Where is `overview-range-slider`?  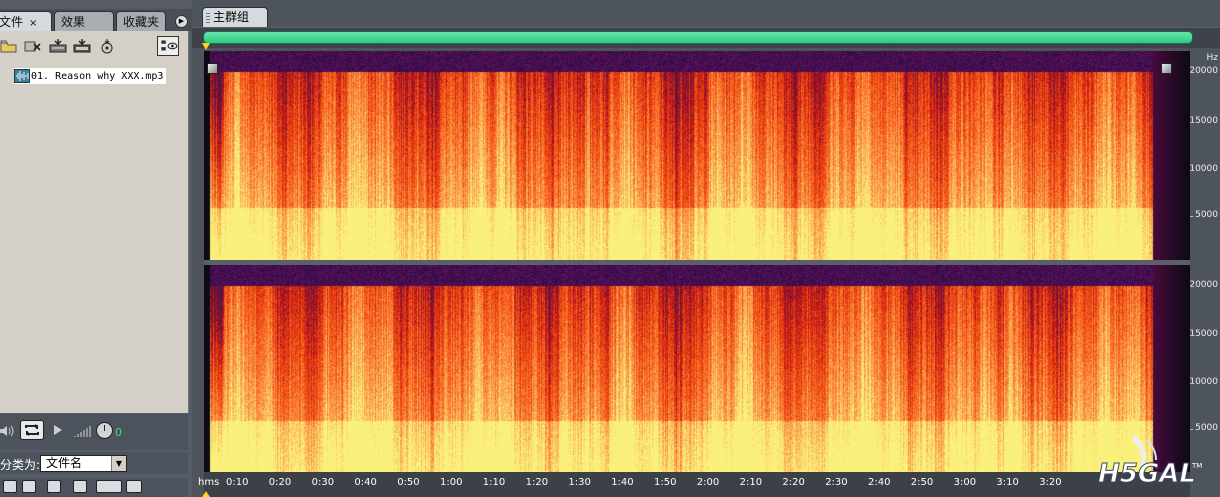
overview-range-slider is located at coordinates (698, 37).